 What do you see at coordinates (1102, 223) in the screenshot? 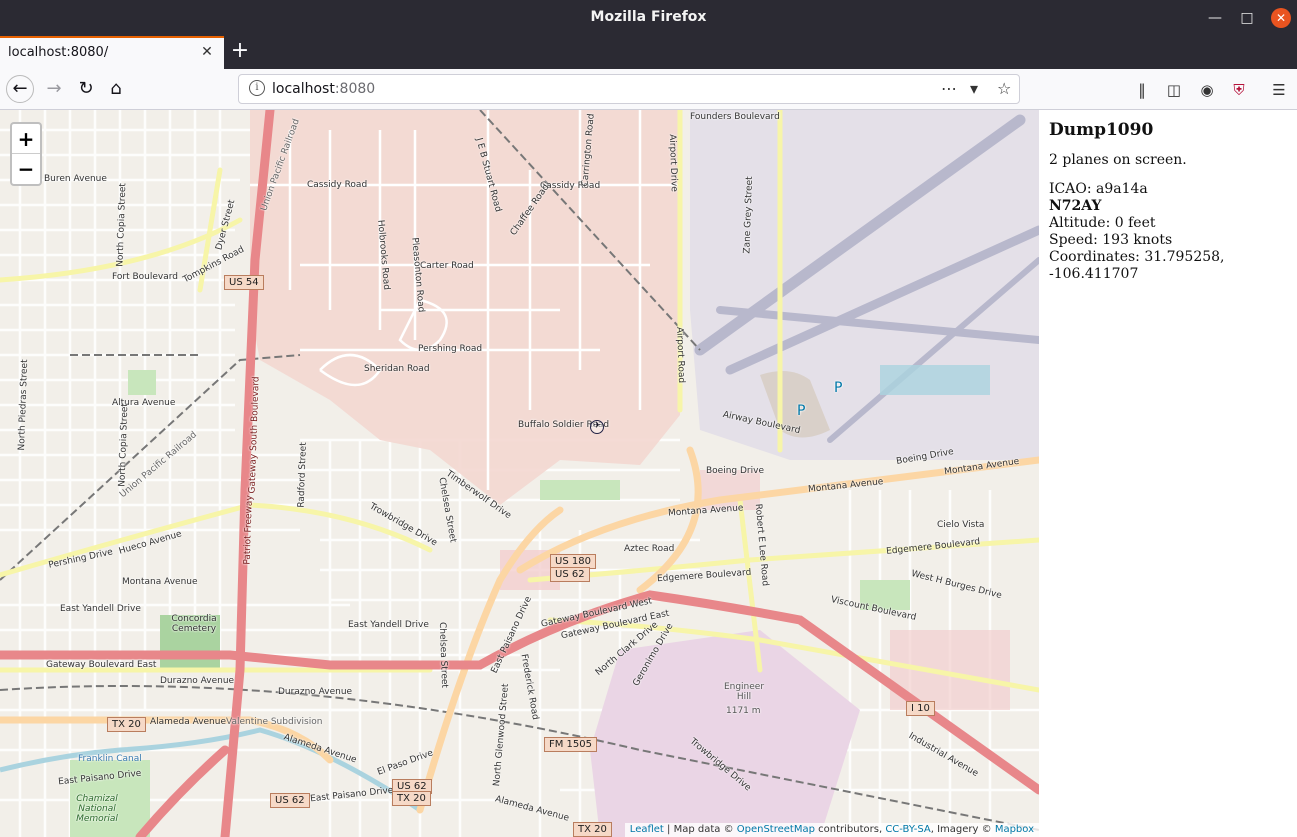
I see `altitude-value: Altitude: 0 feet` at bounding box center [1102, 223].